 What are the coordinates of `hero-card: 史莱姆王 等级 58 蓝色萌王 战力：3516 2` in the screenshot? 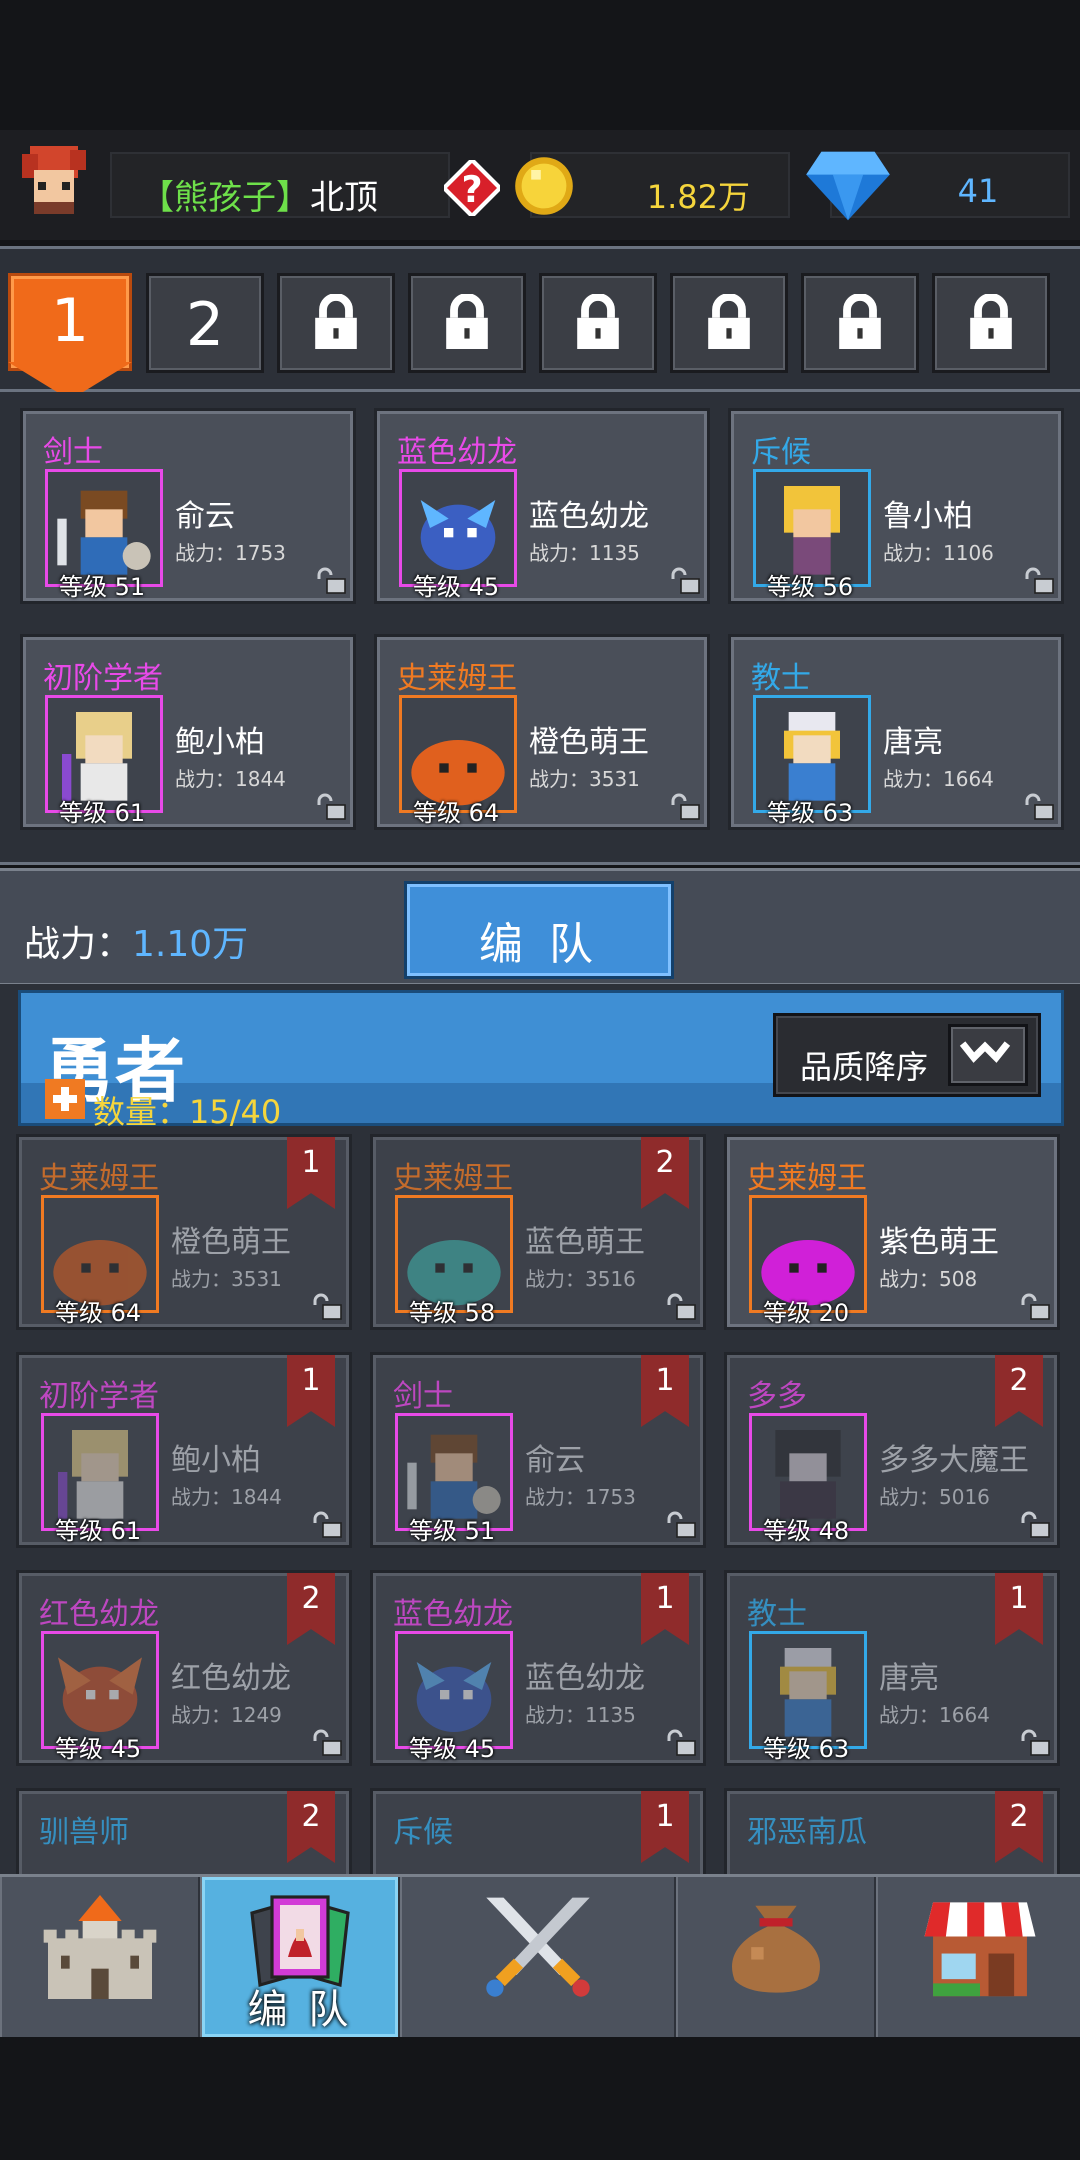 It's located at (538, 1232).